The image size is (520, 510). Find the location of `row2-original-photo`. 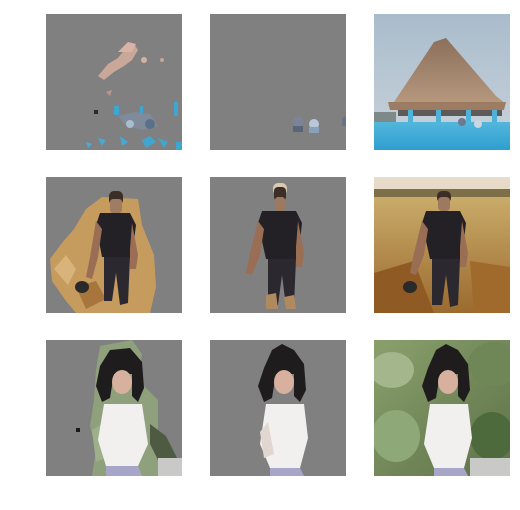

row2-original-photo is located at coordinates (442, 245).